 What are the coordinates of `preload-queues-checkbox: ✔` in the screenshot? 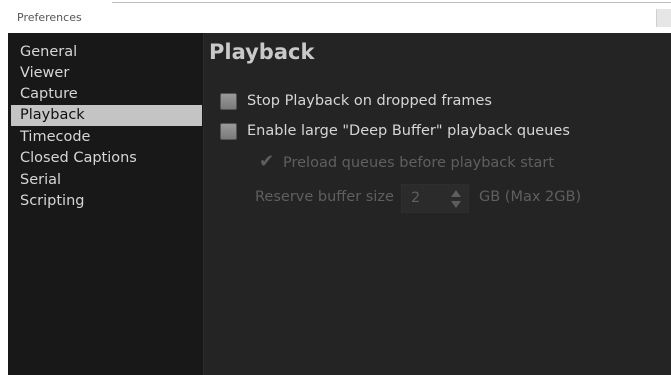 It's located at (266, 161).